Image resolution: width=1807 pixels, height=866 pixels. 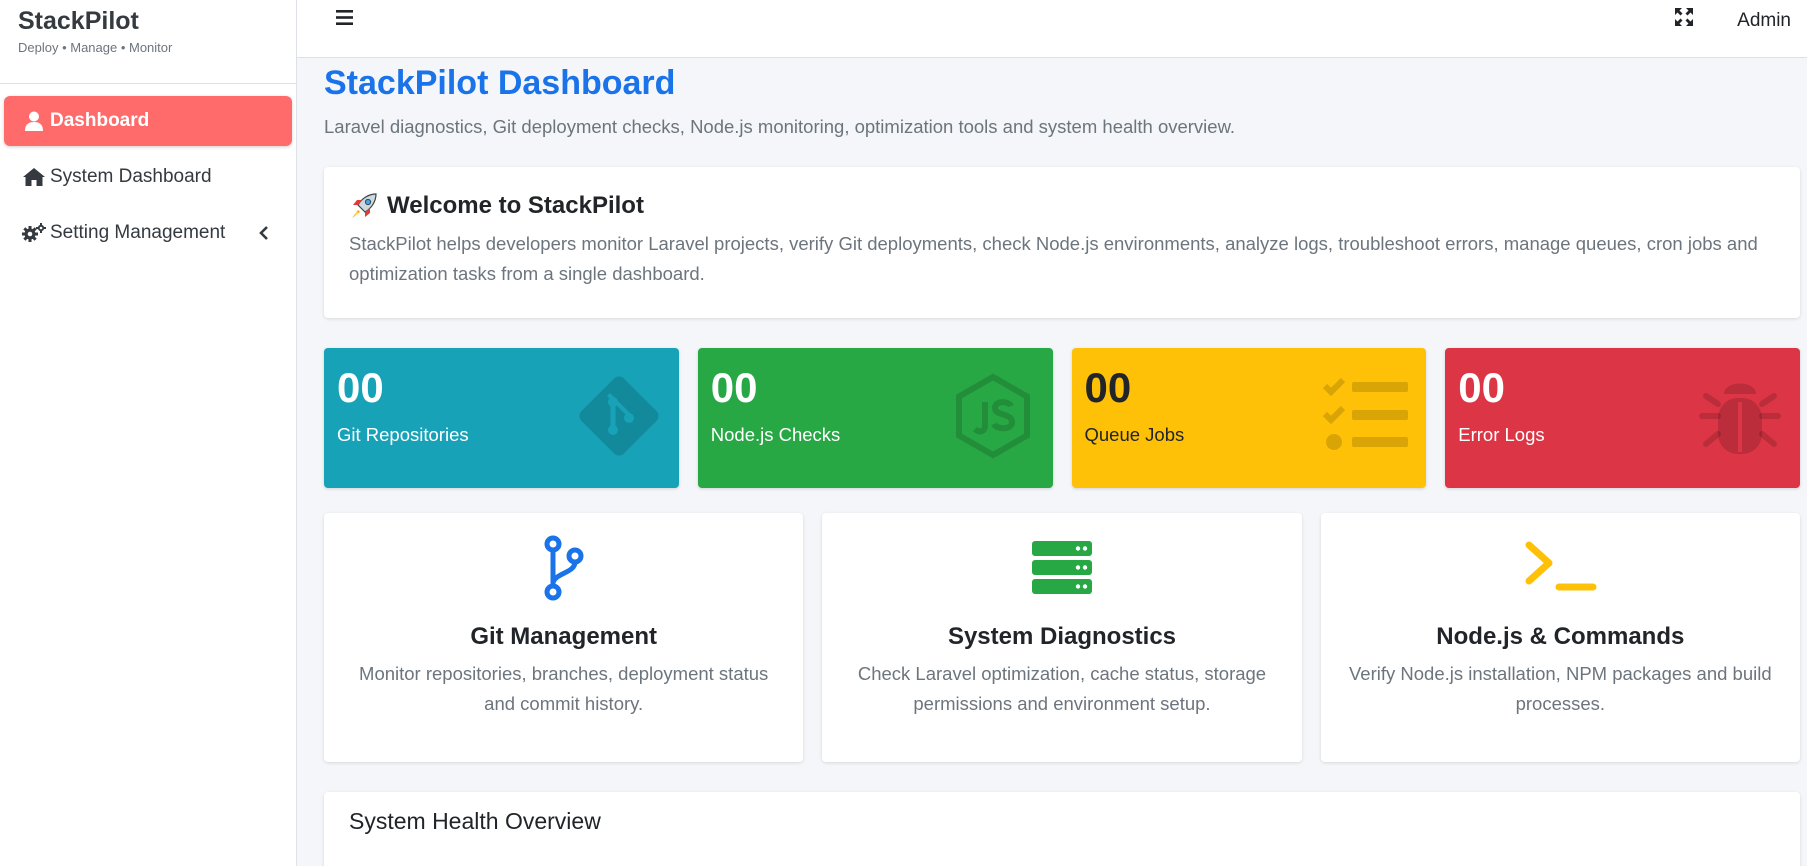 I want to click on fullscreen-icon, so click(x=1684, y=17).